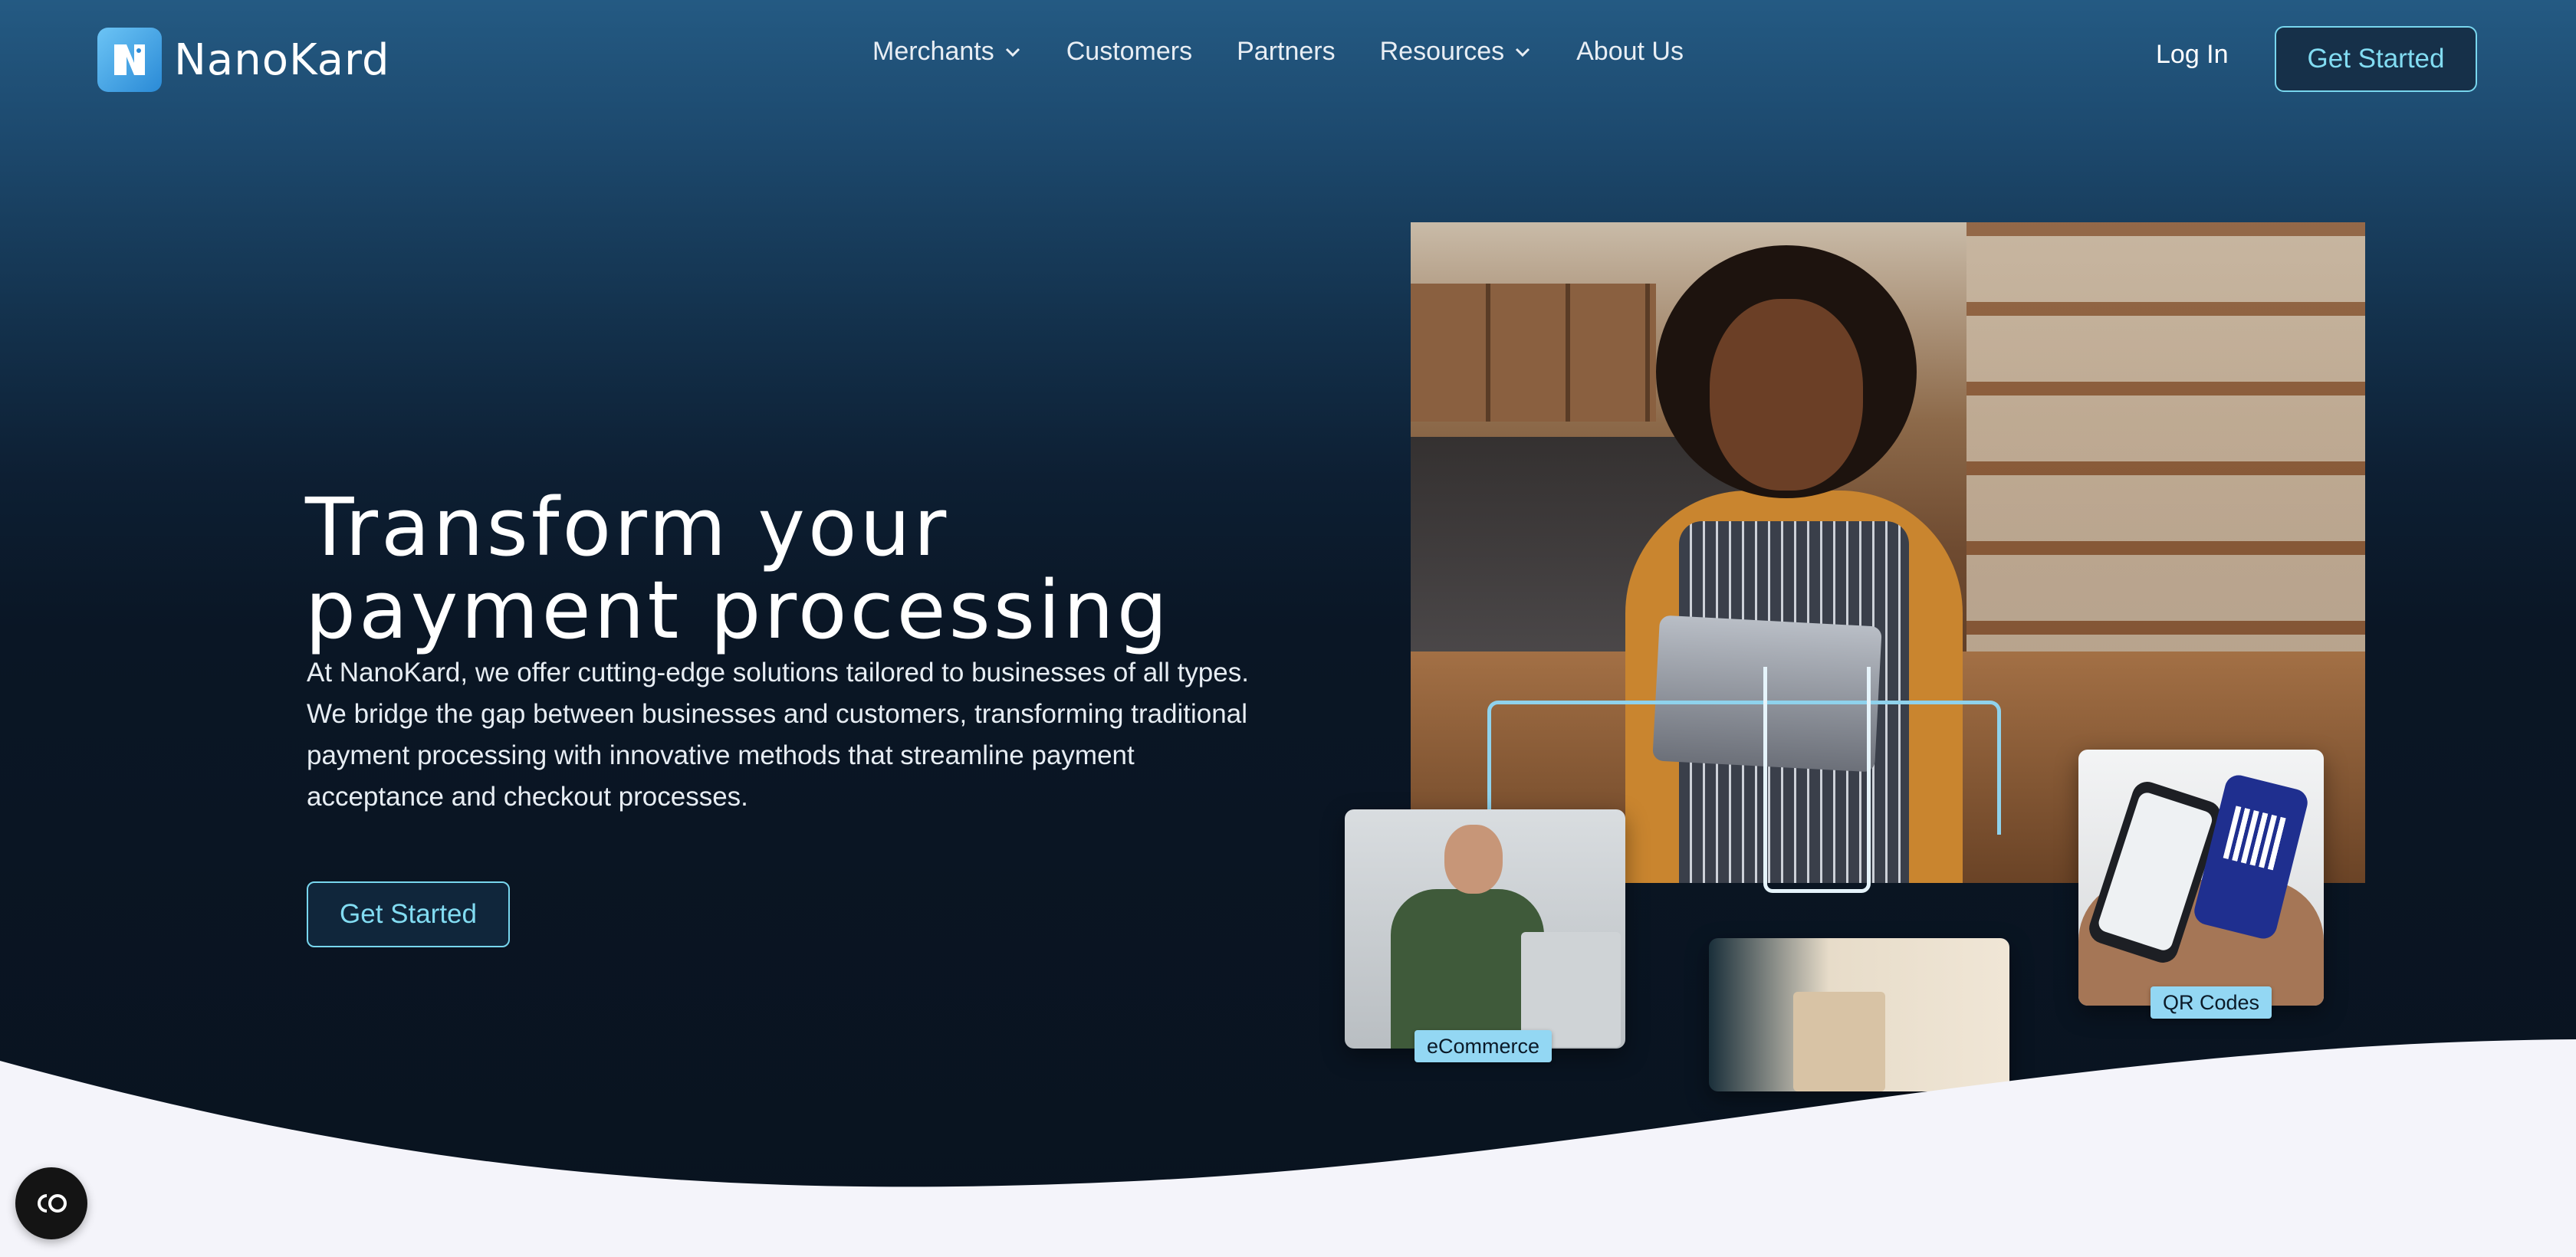 The image size is (2576, 1257). I want to click on nav-item-label: Merchants, so click(933, 51).